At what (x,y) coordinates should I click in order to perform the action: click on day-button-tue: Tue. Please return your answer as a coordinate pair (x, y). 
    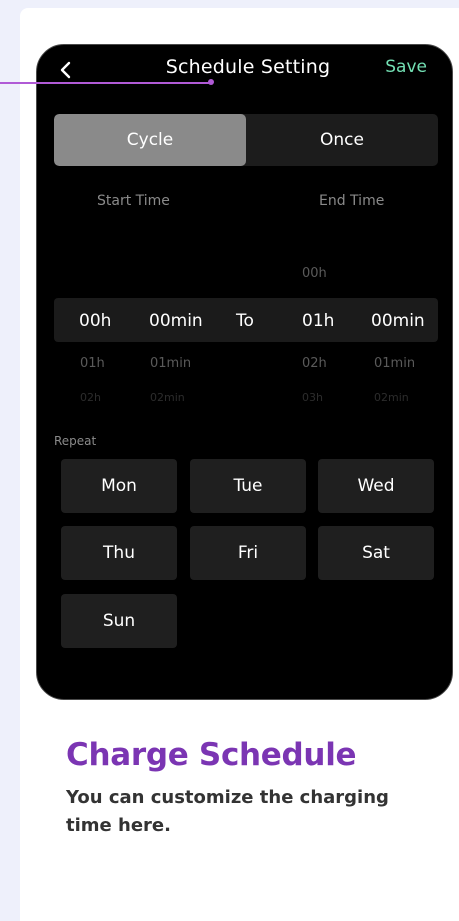
    Looking at the image, I should click on (248, 486).